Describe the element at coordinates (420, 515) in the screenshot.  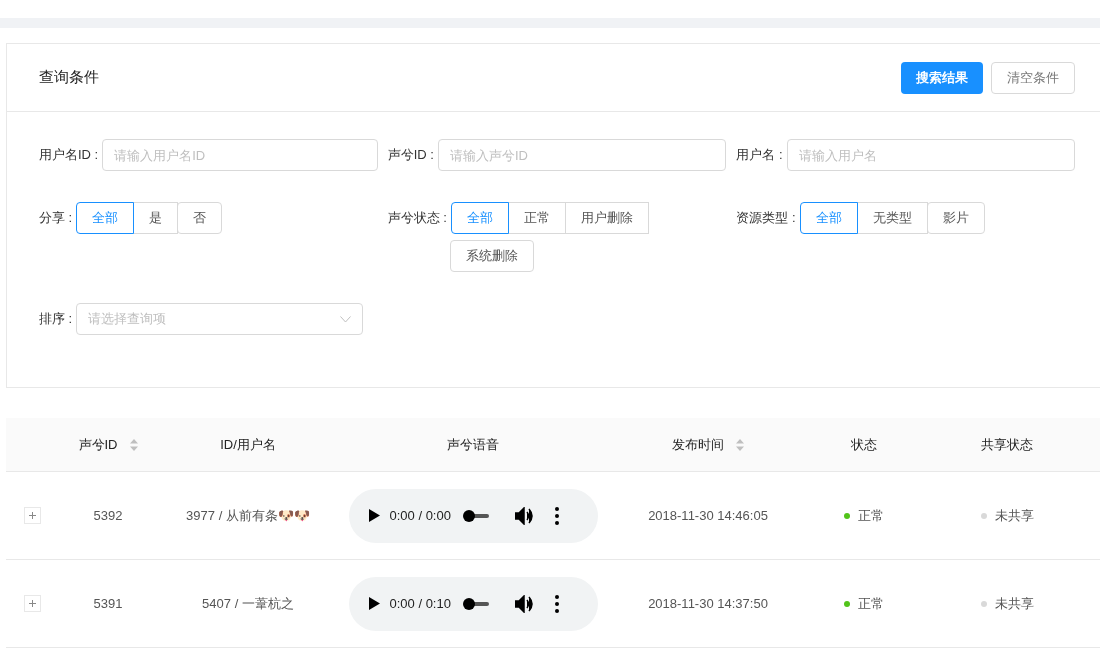
I see `audio-time: 0:00 / 0:00` at that location.